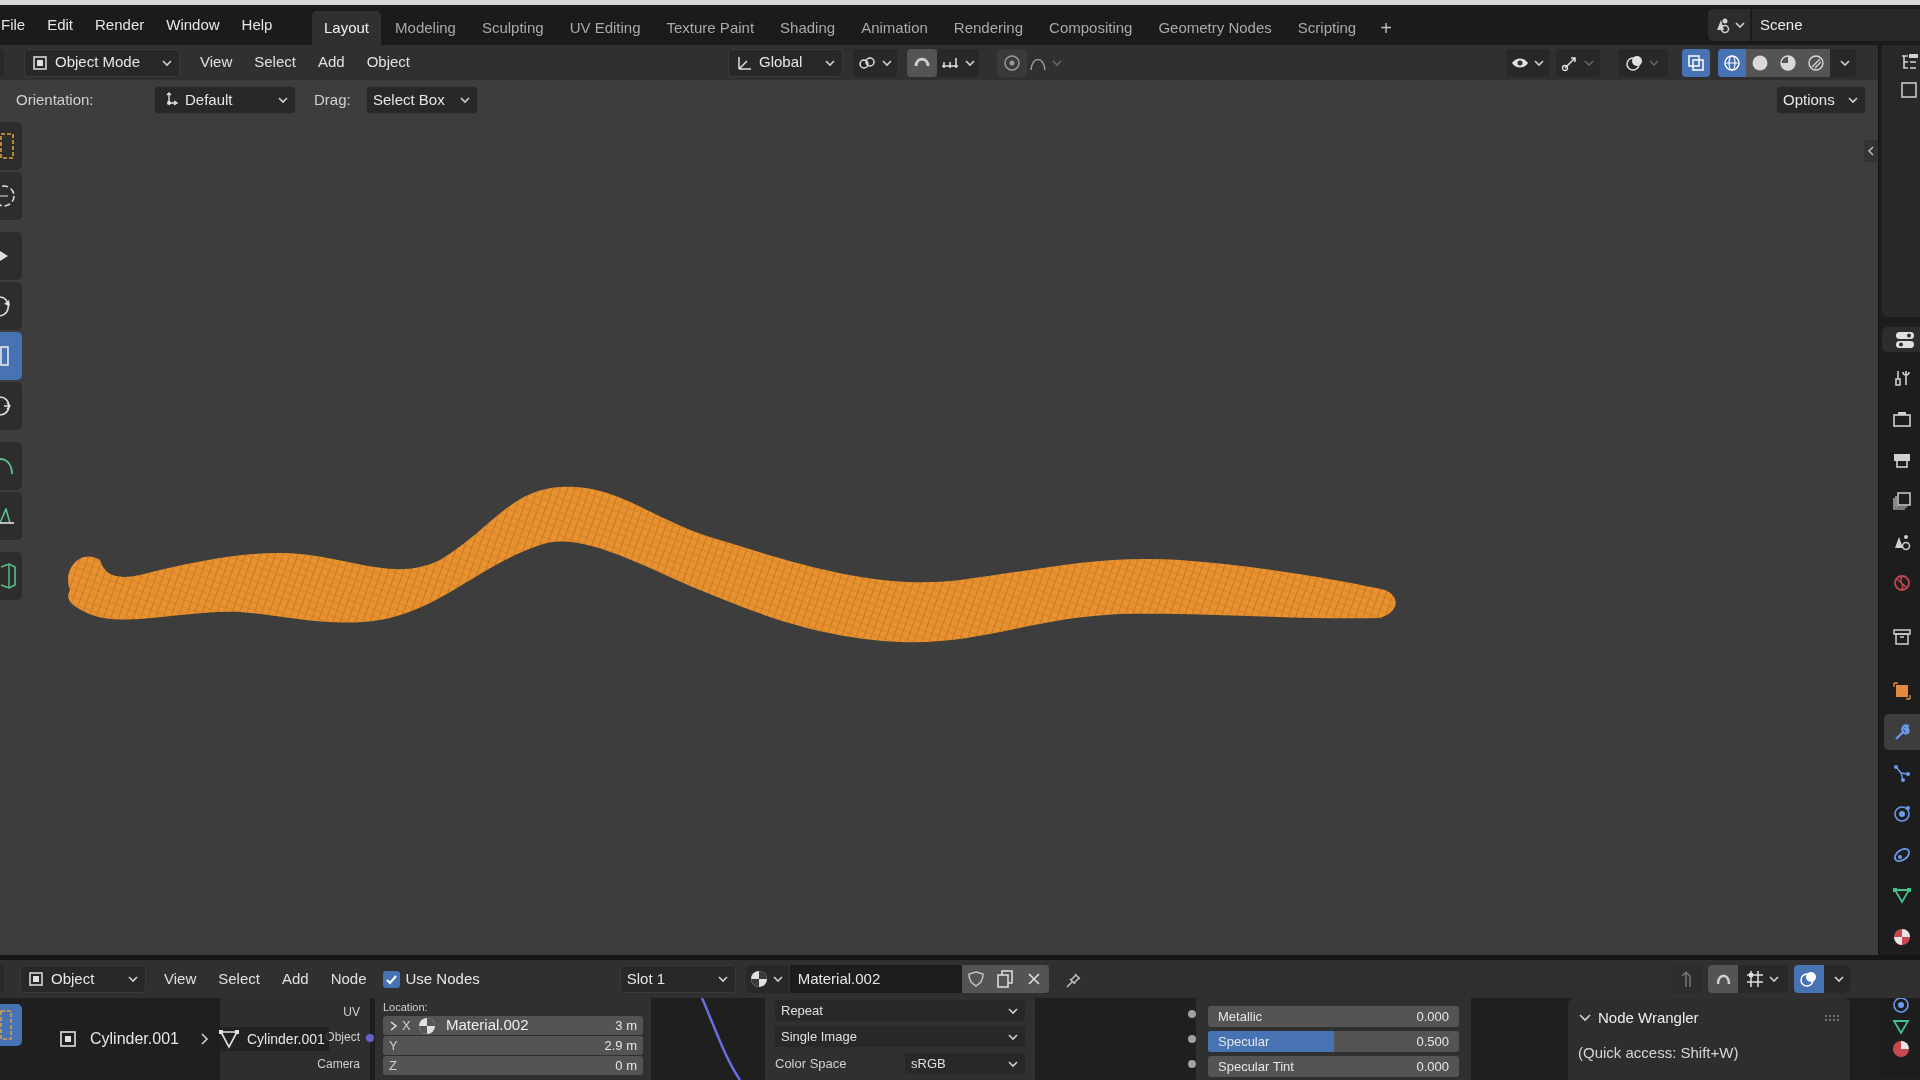  What do you see at coordinates (1687, 979) in the screenshot?
I see `parent-node-tree-button` at bounding box center [1687, 979].